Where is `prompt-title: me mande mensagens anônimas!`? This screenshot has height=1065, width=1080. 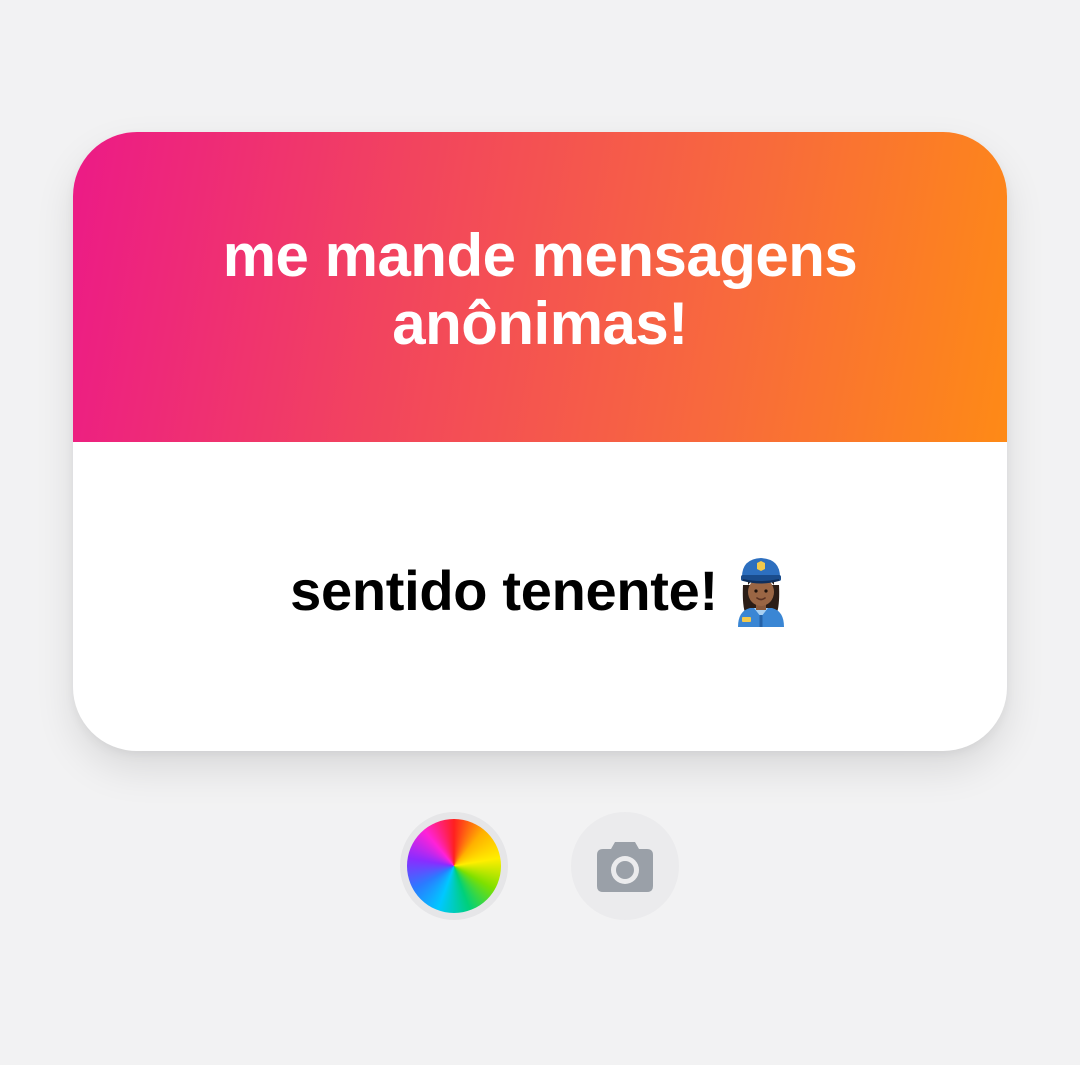 prompt-title: me mande mensagens anônimas! is located at coordinates (540, 289).